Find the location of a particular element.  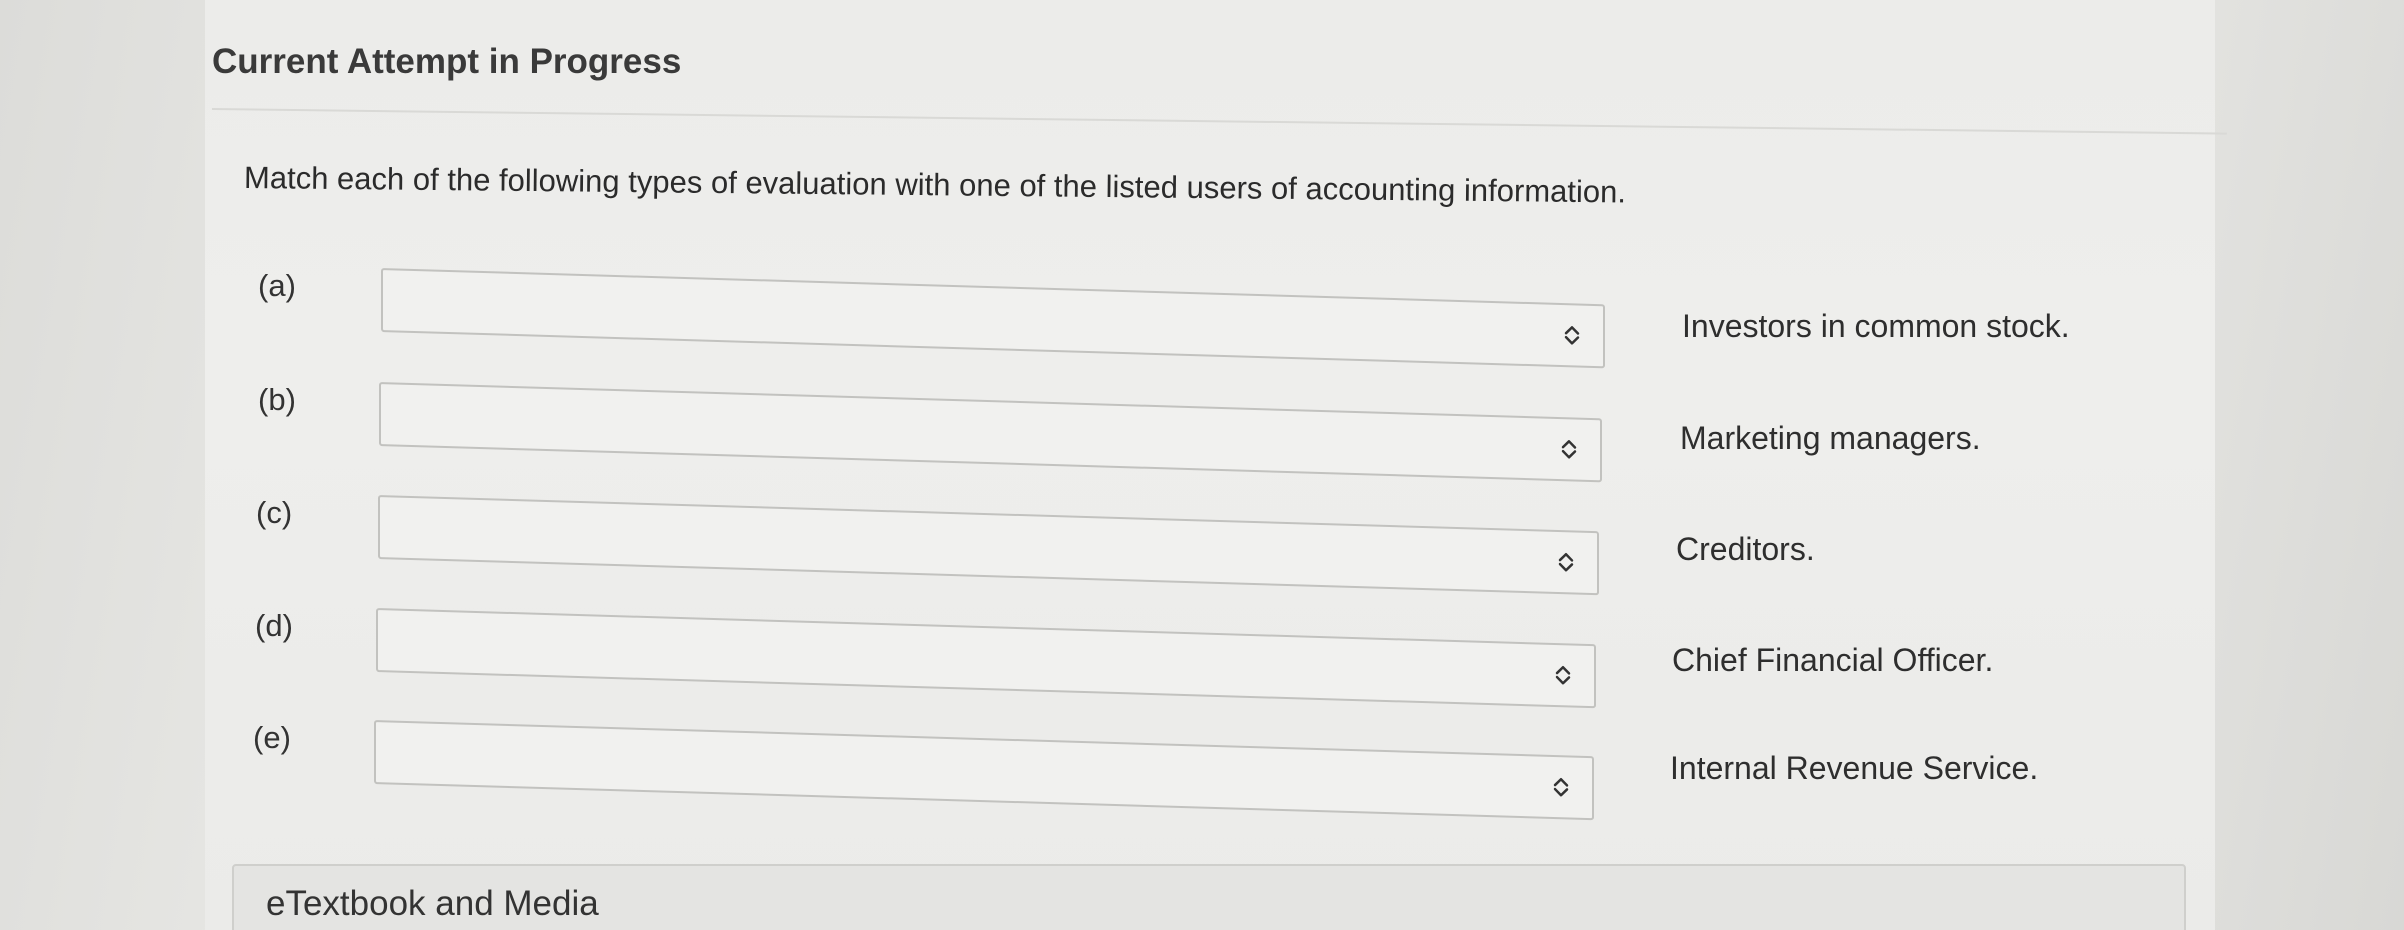

match-row-a: (a) Investors in common stock. is located at coordinates (1202, 318).